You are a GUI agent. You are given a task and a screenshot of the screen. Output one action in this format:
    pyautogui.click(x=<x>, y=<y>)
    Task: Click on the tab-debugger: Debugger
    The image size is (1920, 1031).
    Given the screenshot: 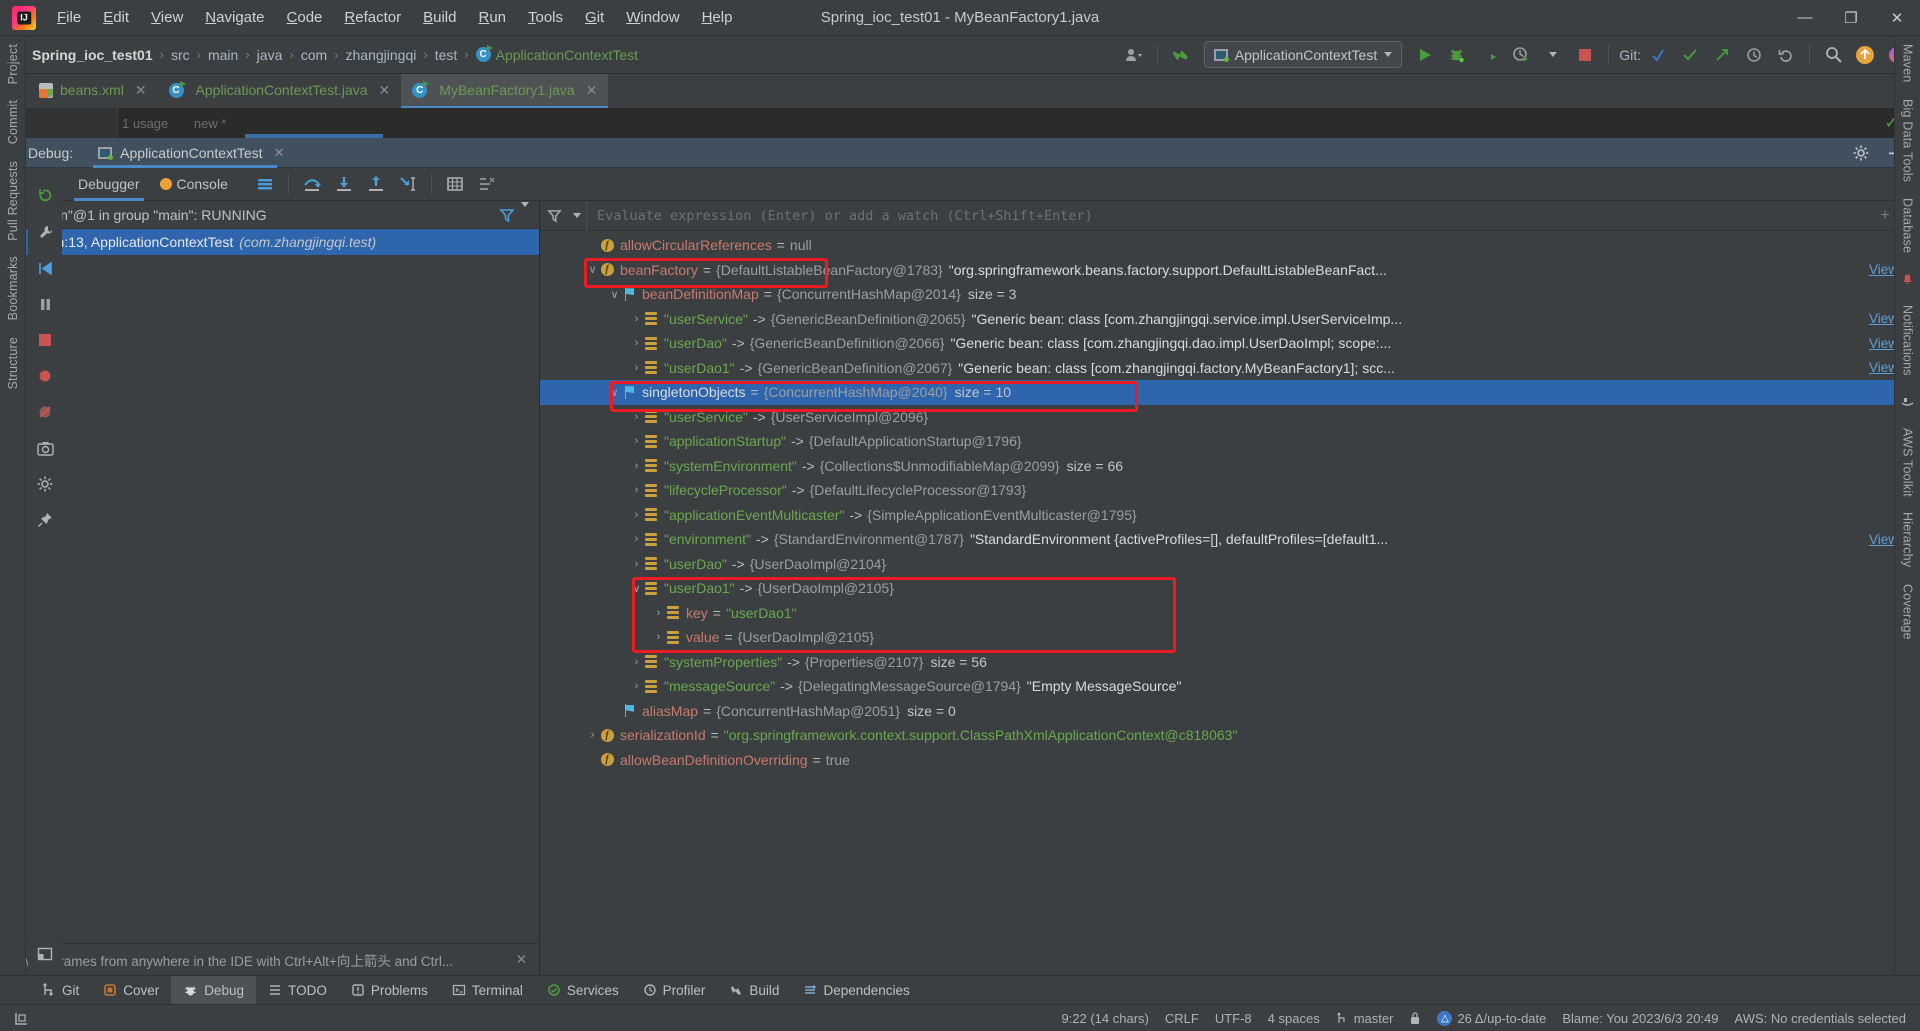 What is the action you would take?
    pyautogui.click(x=109, y=184)
    